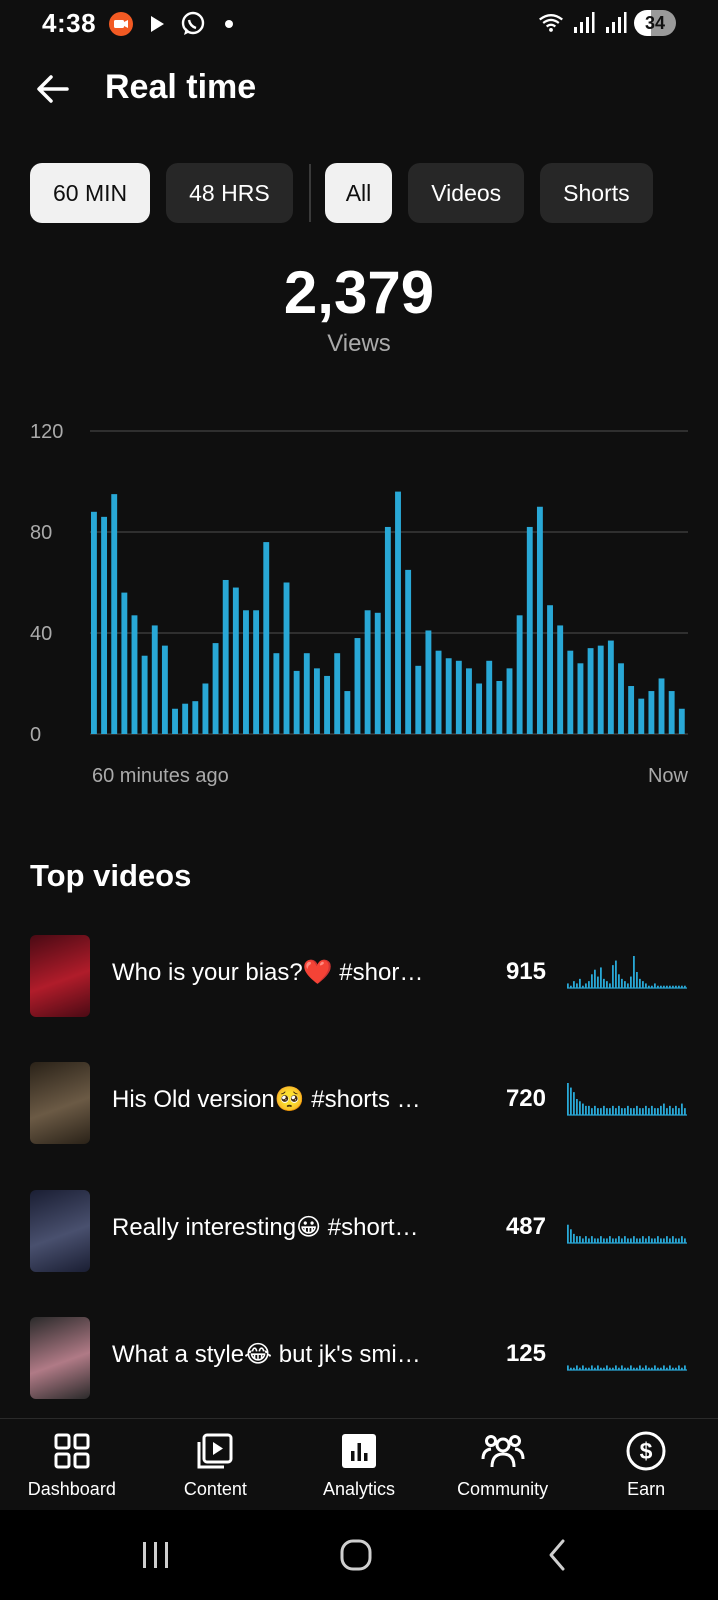 The width and height of the screenshot is (718, 1600). What do you see at coordinates (35, 735) in the screenshot?
I see `y-tick-label: 0` at bounding box center [35, 735].